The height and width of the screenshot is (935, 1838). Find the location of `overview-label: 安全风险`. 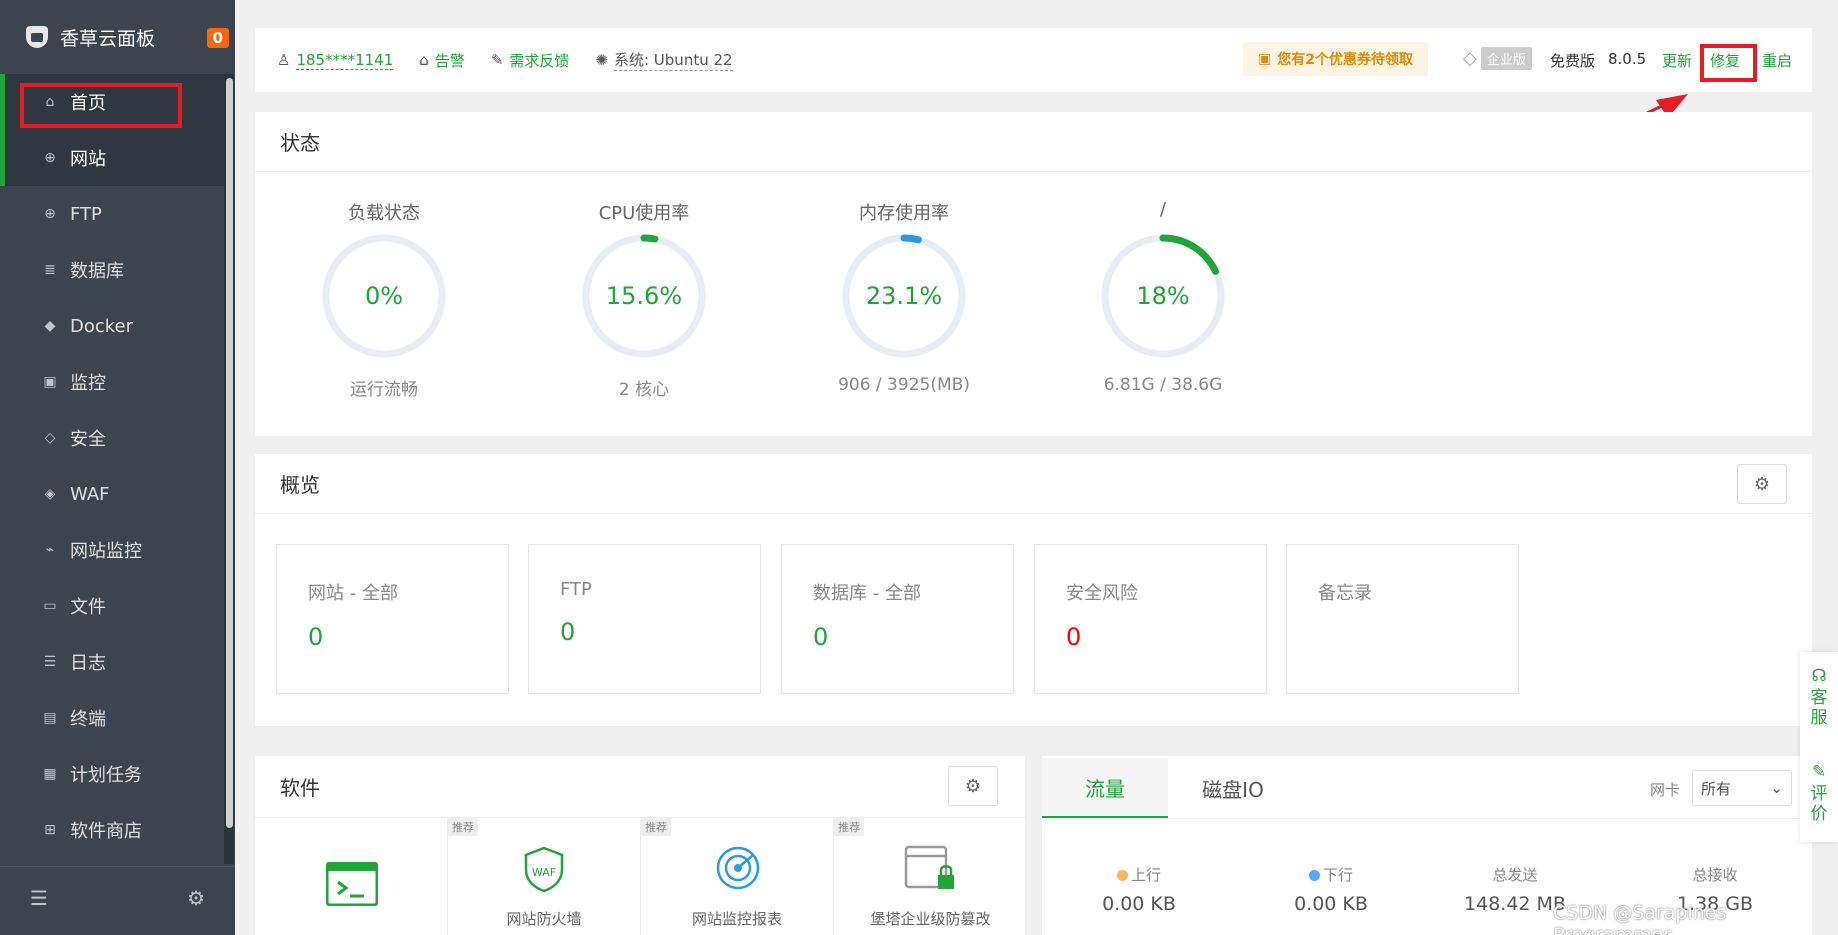

overview-label: 安全风险 is located at coordinates (1102, 593).